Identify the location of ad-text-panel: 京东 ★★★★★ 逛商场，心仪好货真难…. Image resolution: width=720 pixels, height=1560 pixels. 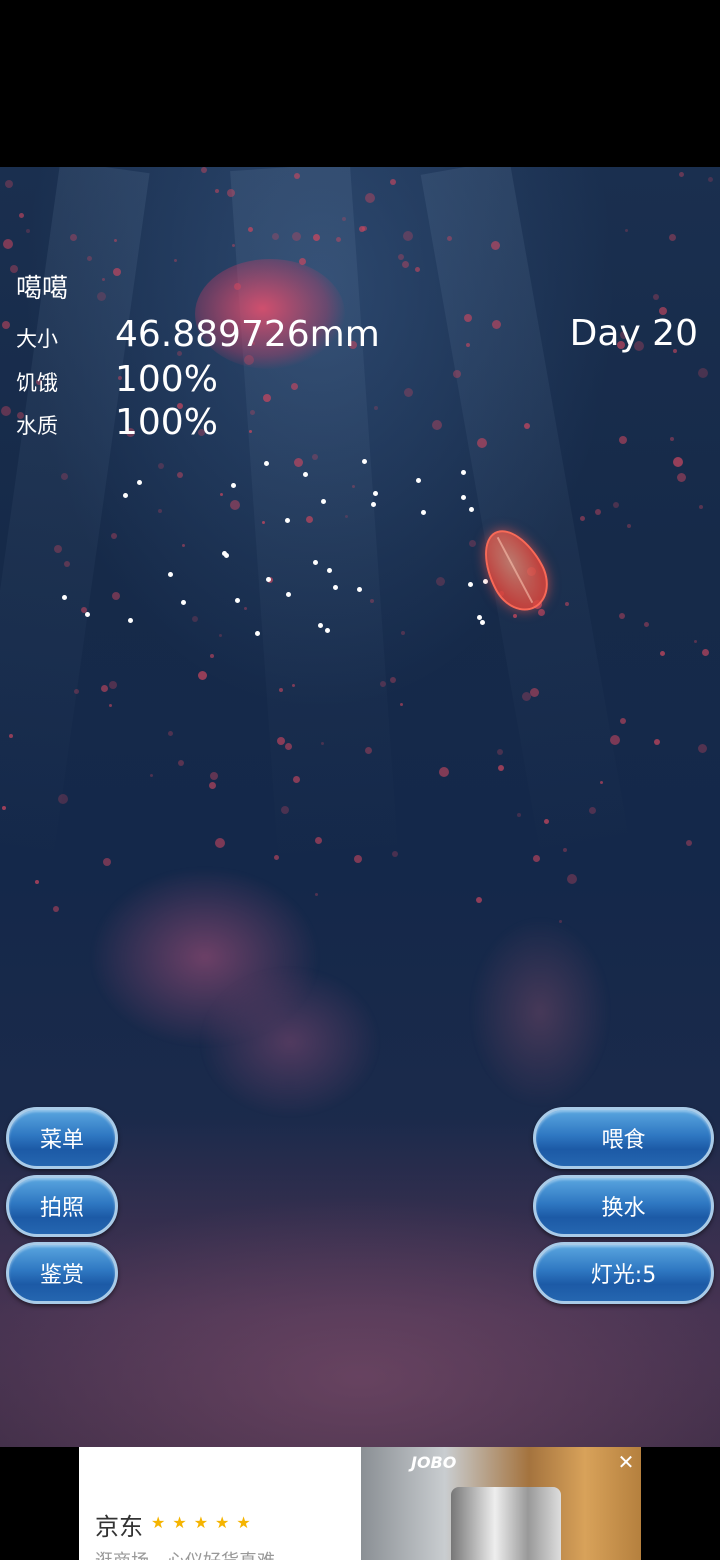
(220, 1503).